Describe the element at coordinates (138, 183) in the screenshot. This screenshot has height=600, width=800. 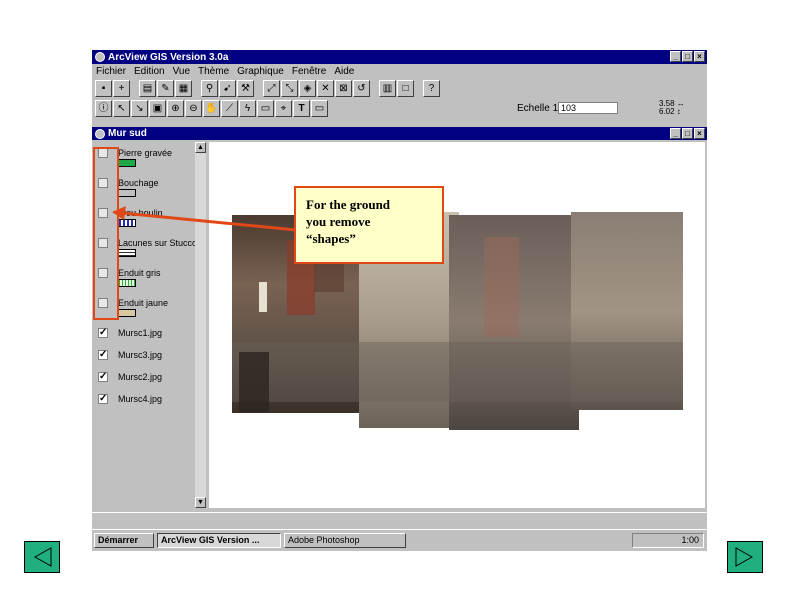
I see `layer-name: Bouchage` at that location.